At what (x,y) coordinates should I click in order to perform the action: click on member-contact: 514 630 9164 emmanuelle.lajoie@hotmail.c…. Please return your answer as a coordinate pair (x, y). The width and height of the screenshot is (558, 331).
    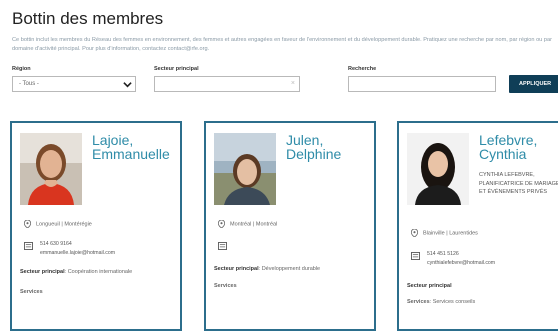
    Looking at the image, I should click on (84, 251).